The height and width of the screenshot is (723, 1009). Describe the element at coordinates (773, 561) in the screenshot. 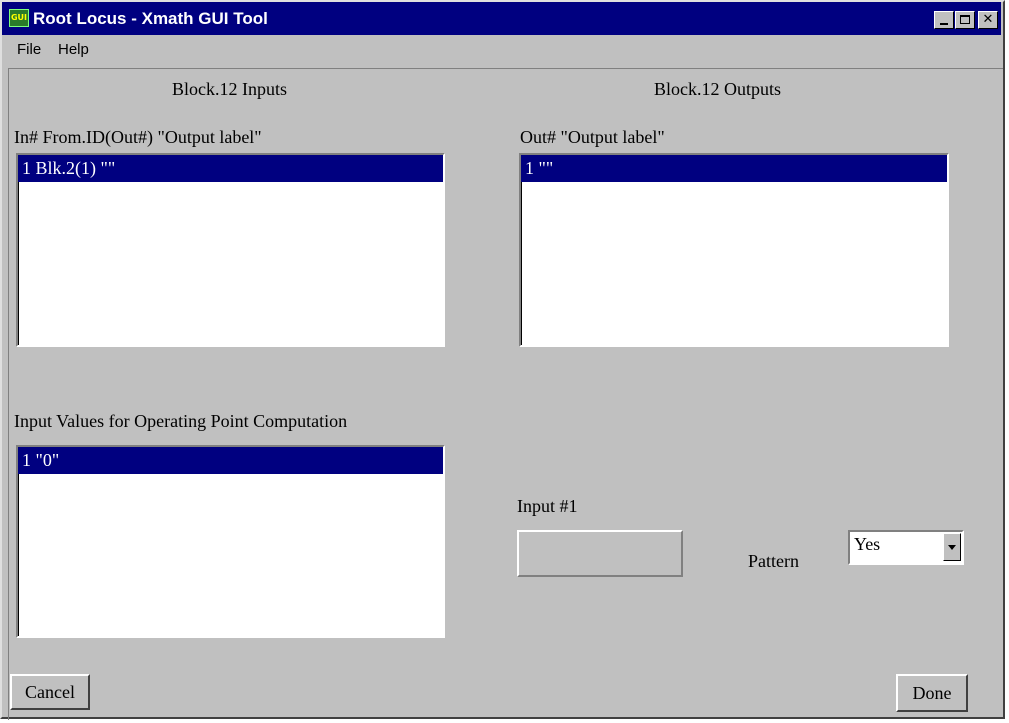

I see `pattern-label: Pattern` at that location.